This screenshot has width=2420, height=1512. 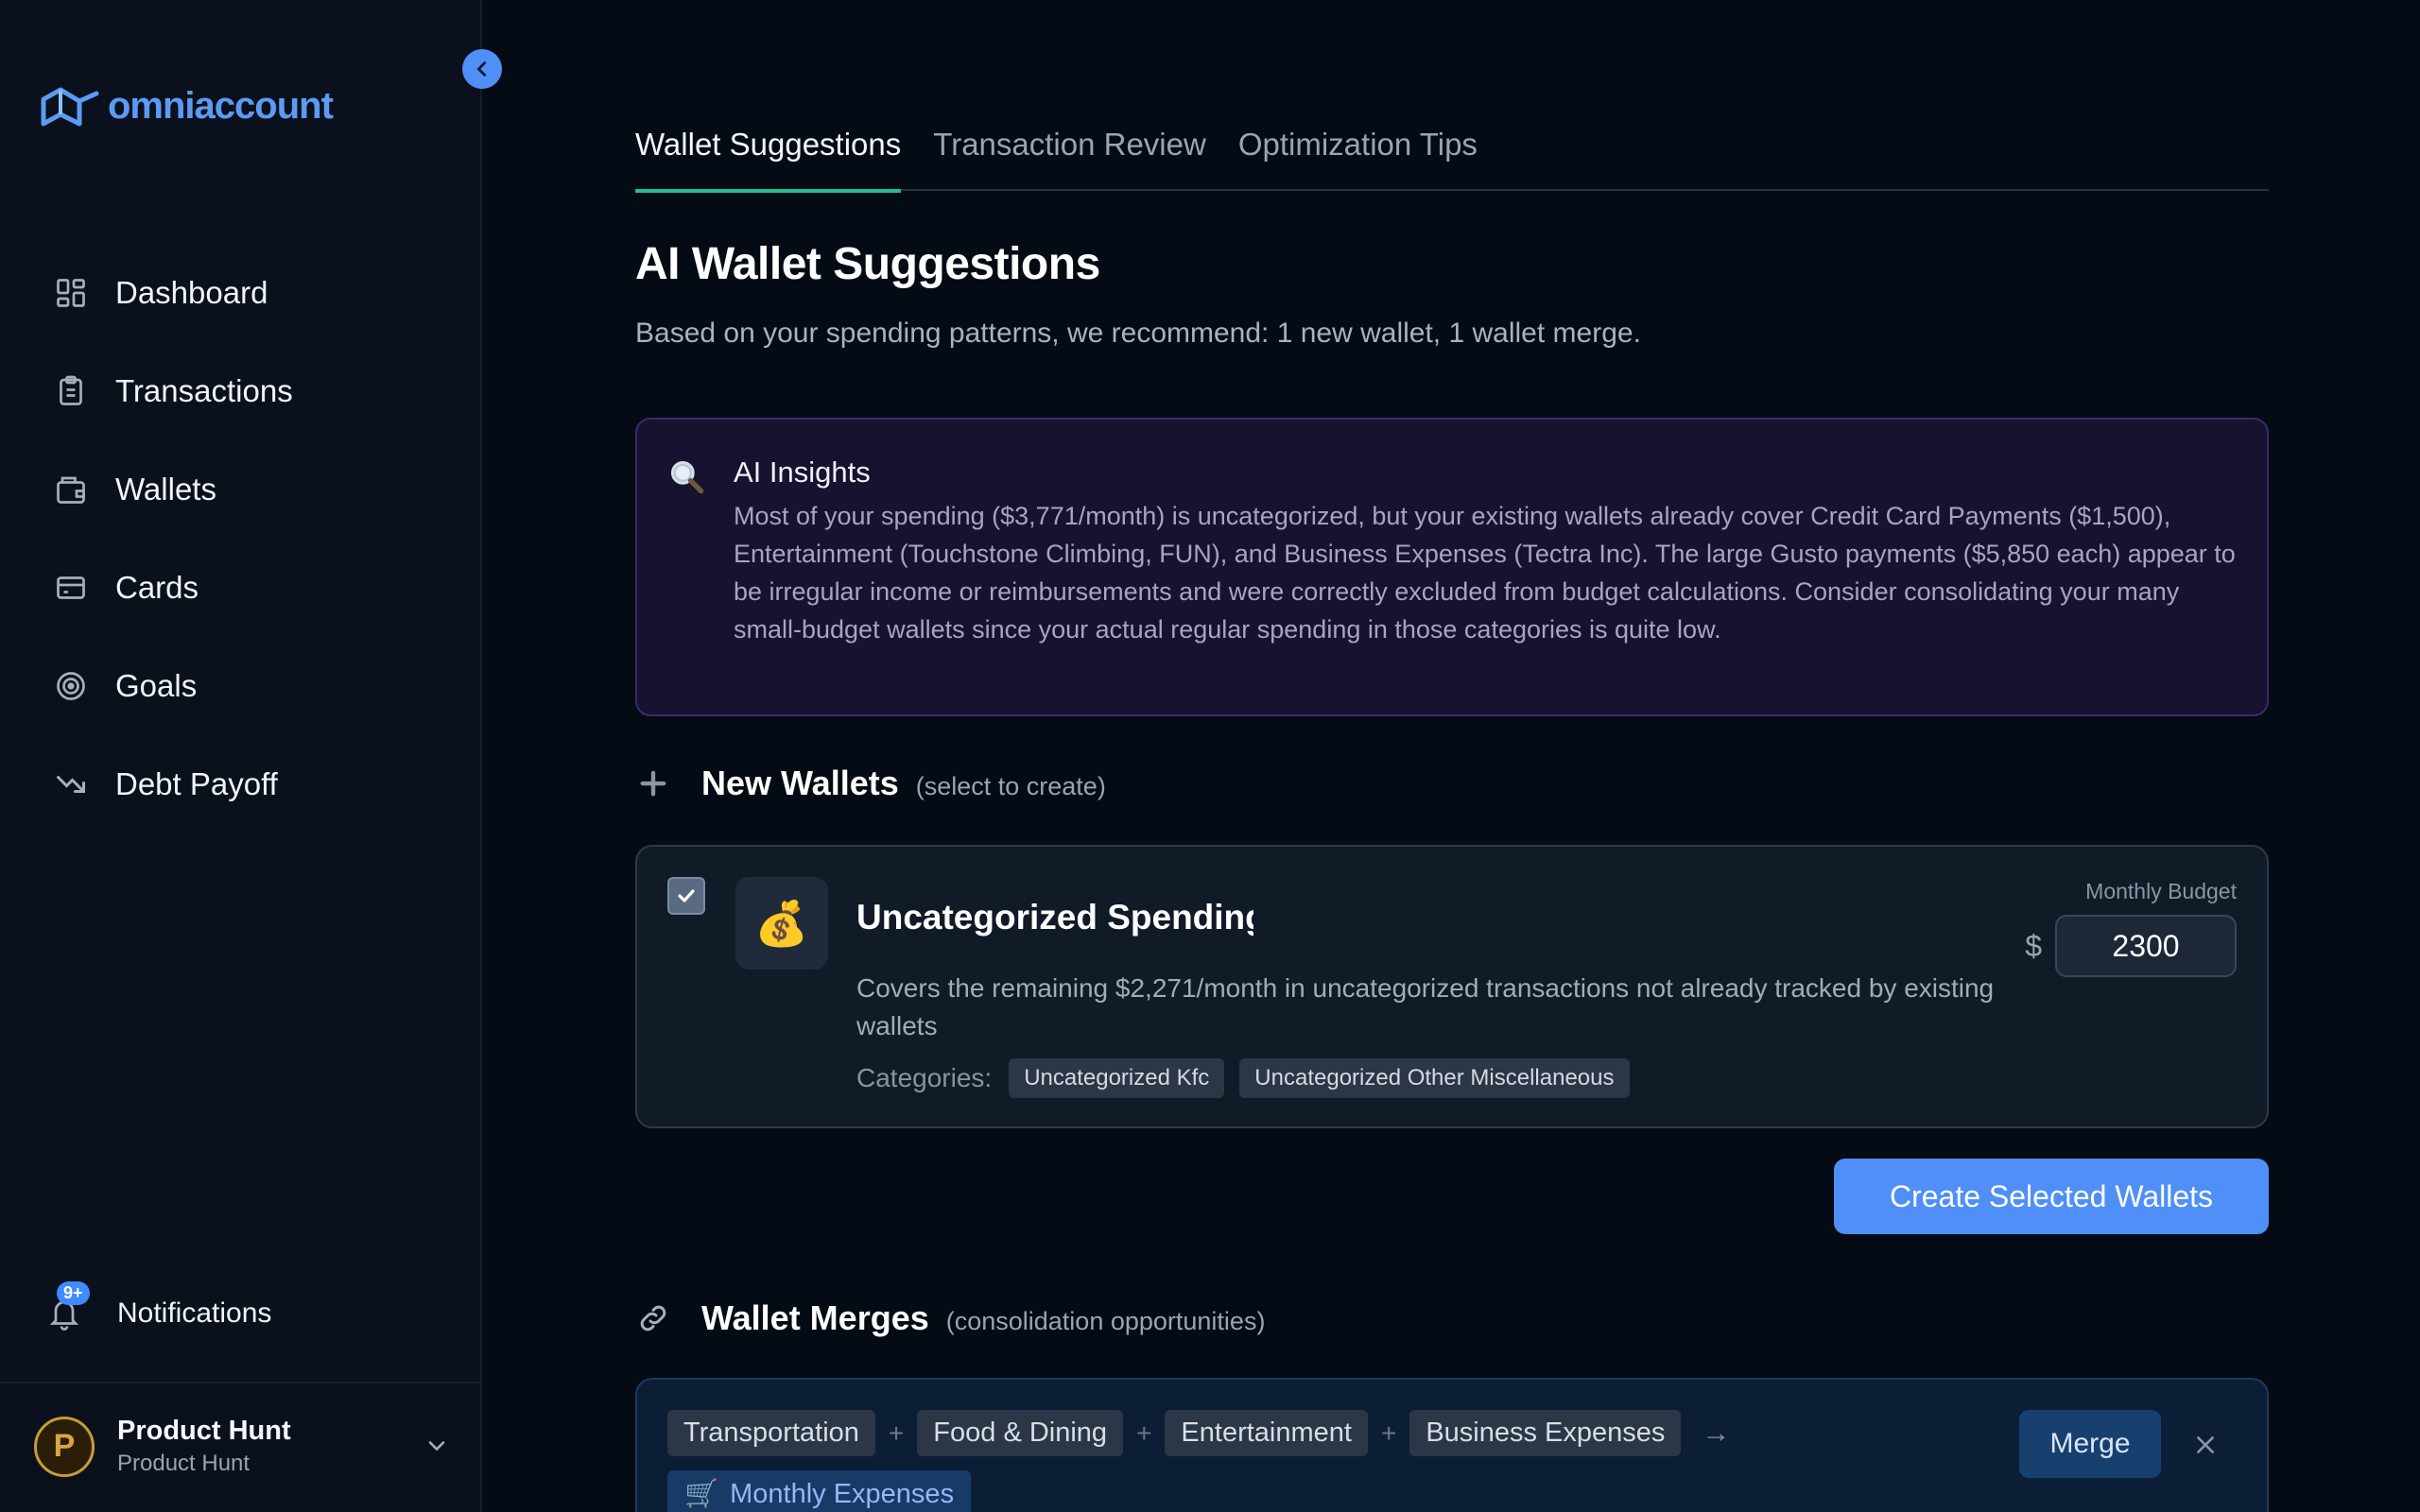 What do you see at coordinates (802, 472) in the screenshot?
I see `insights-title: AI Insights` at bounding box center [802, 472].